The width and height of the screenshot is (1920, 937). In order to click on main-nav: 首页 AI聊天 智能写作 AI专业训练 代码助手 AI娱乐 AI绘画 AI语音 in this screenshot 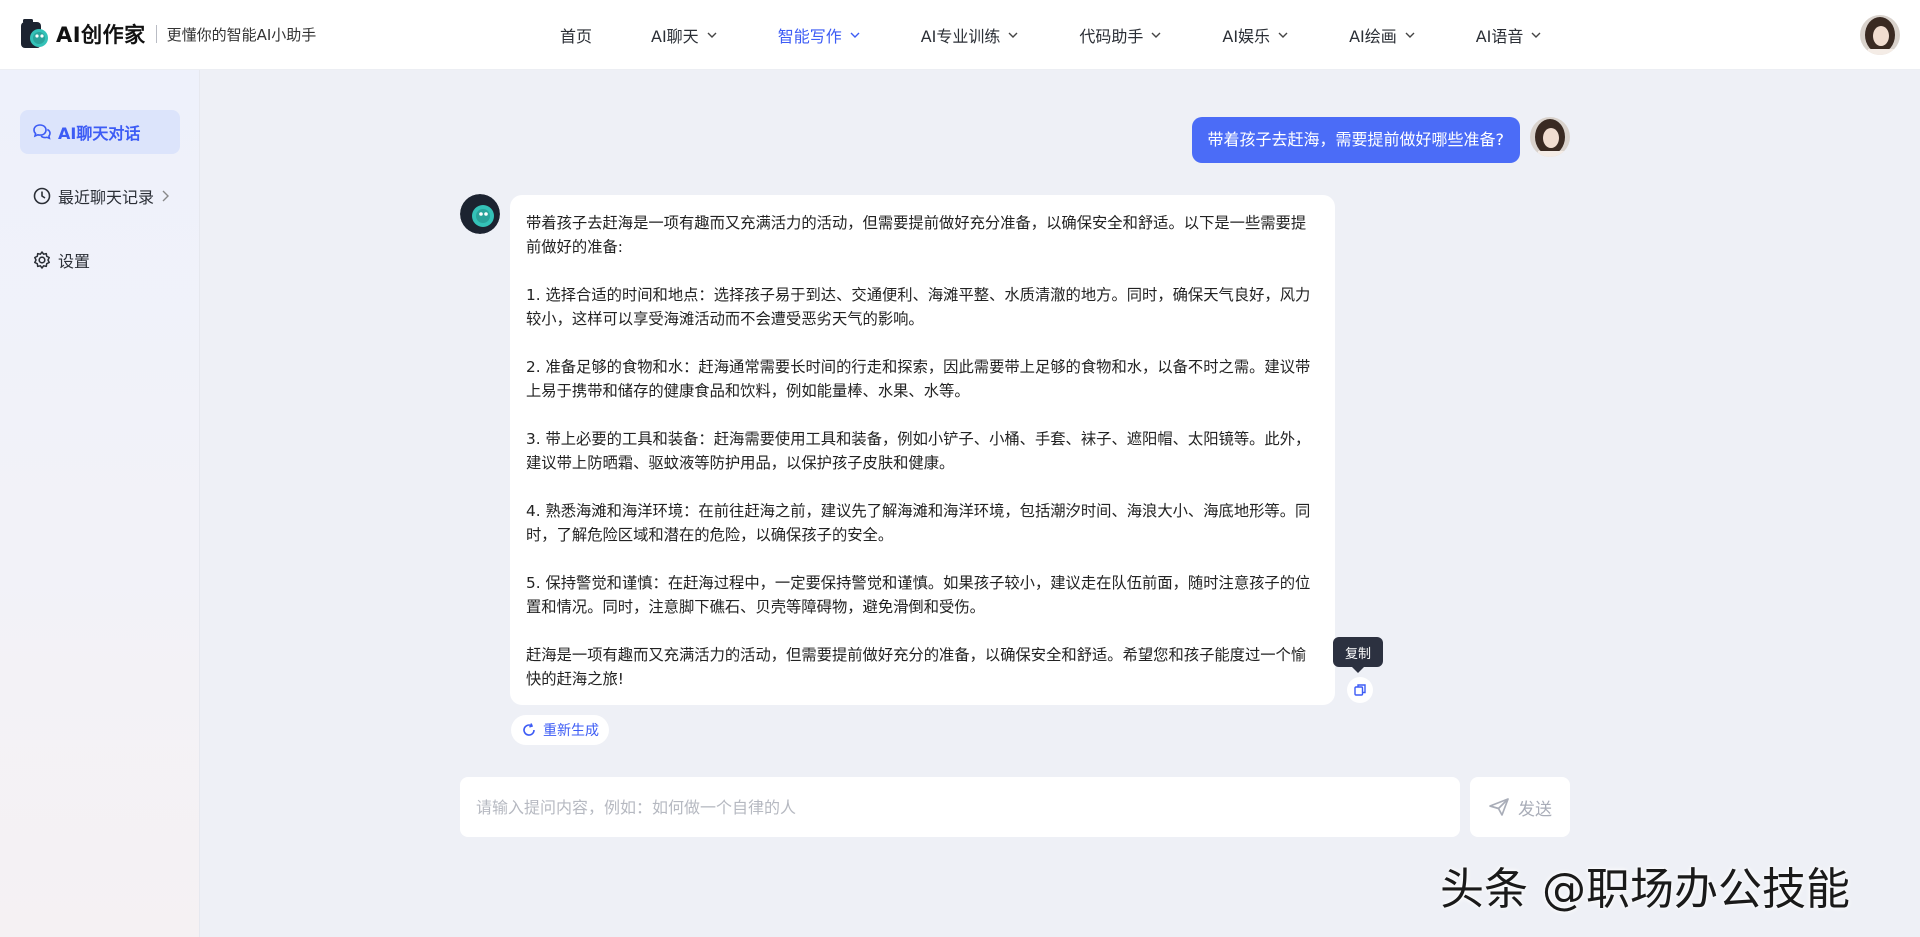, I will do `click(1051, 35)`.